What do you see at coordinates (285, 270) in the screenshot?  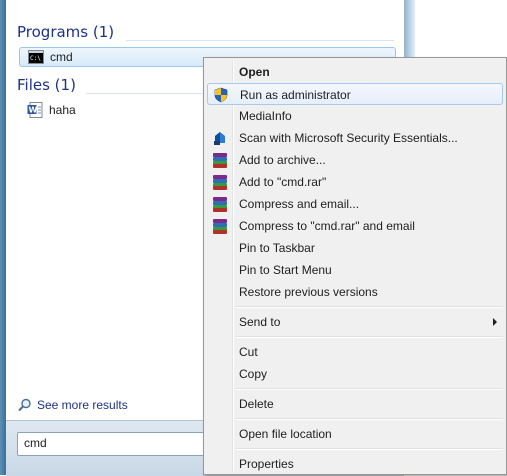 I see `menu-item-label: Pin to Start Menu` at bounding box center [285, 270].